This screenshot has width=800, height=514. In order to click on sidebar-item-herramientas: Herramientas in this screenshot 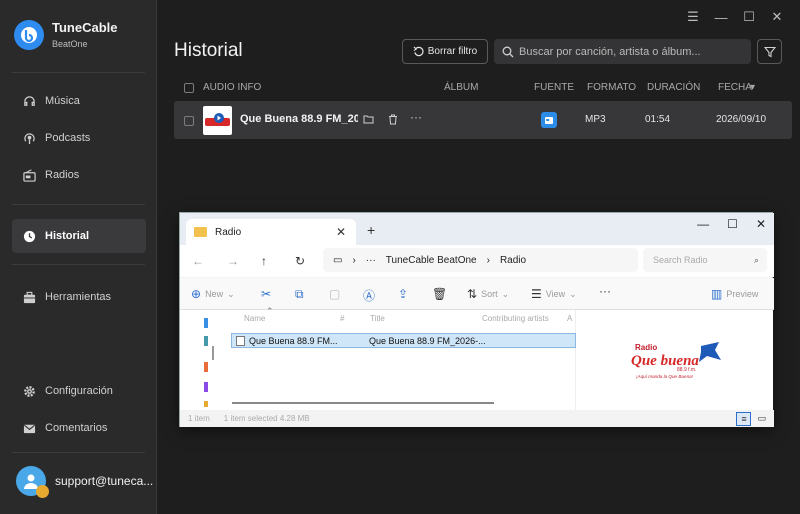, I will do `click(79, 297)`.